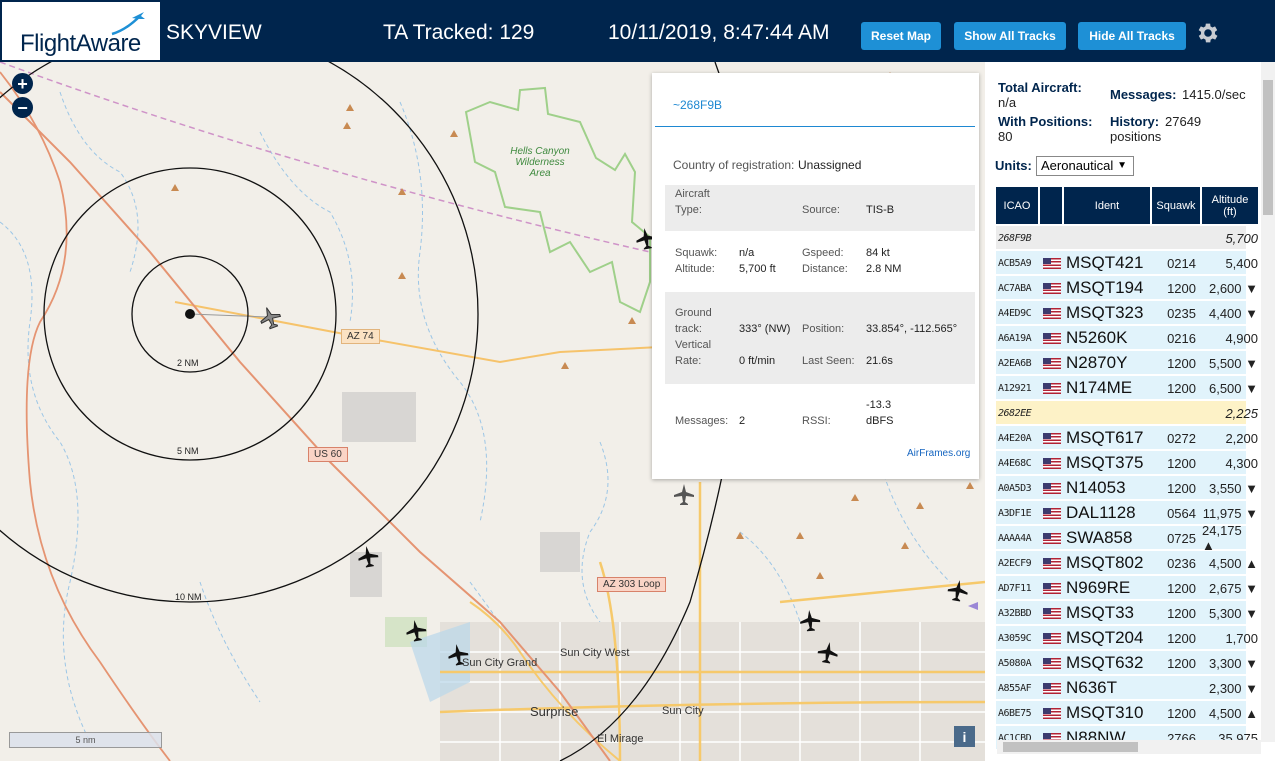 The height and width of the screenshot is (761, 1275). What do you see at coordinates (1127, 338) in the screenshot?
I see `table-row: A6A19A N5260K 0216 4,900` at bounding box center [1127, 338].